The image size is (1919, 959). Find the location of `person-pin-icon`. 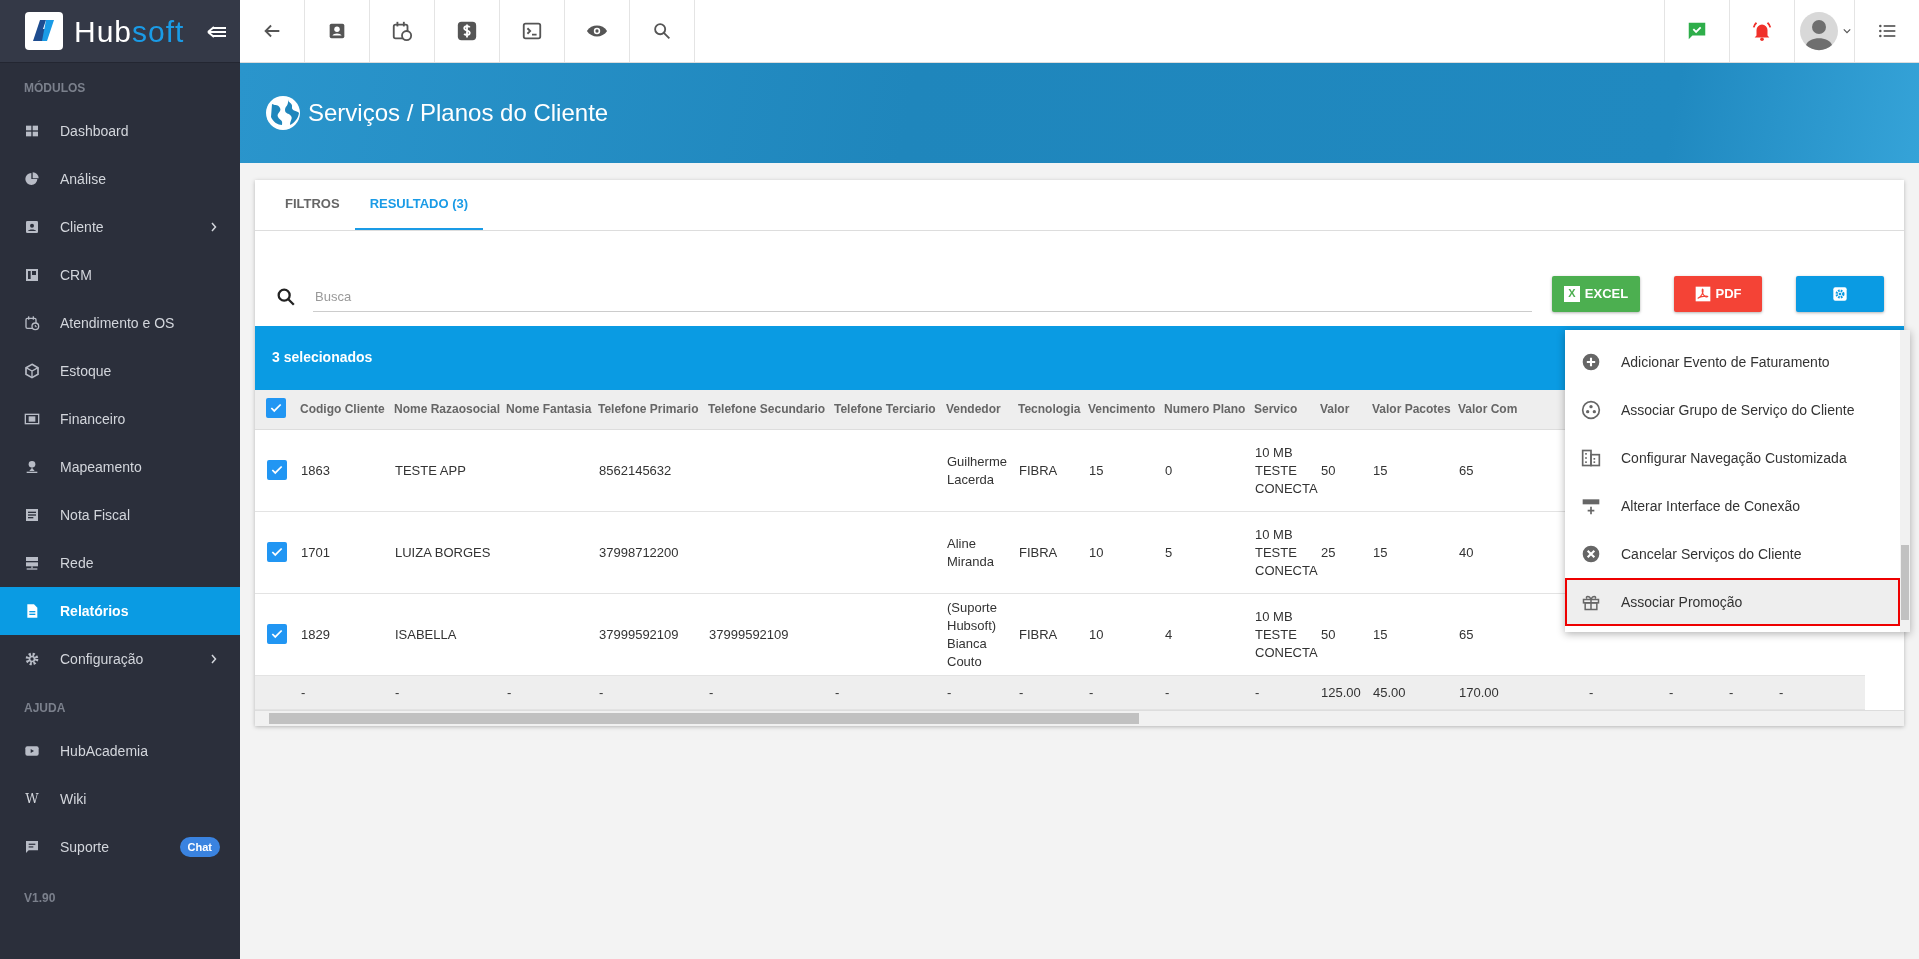

person-pin-icon is located at coordinates (32, 467).